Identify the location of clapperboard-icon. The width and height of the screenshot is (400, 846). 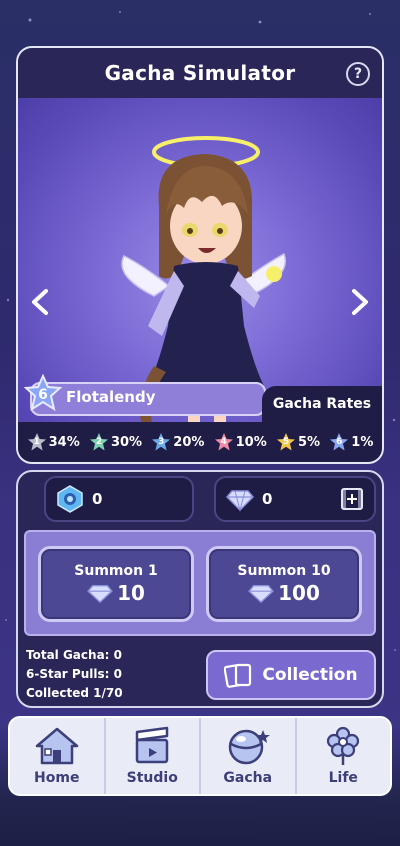
(152, 745).